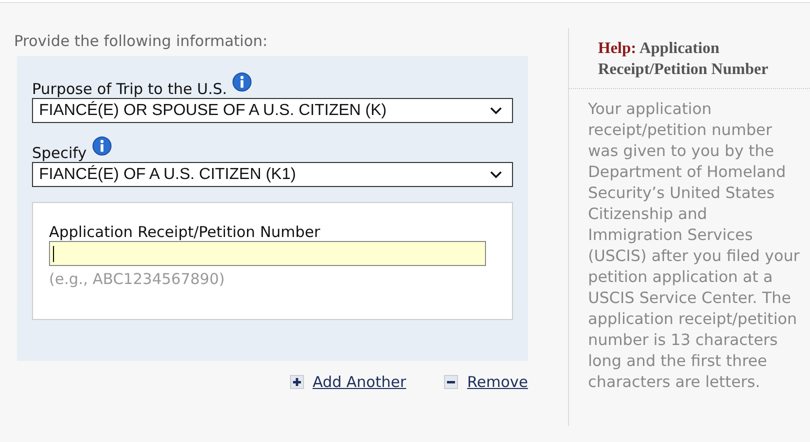 The width and height of the screenshot is (810, 442). I want to click on dropdown: FIANCÉ(E) OF A U.S. CITIZEN (K1), so click(272, 174).